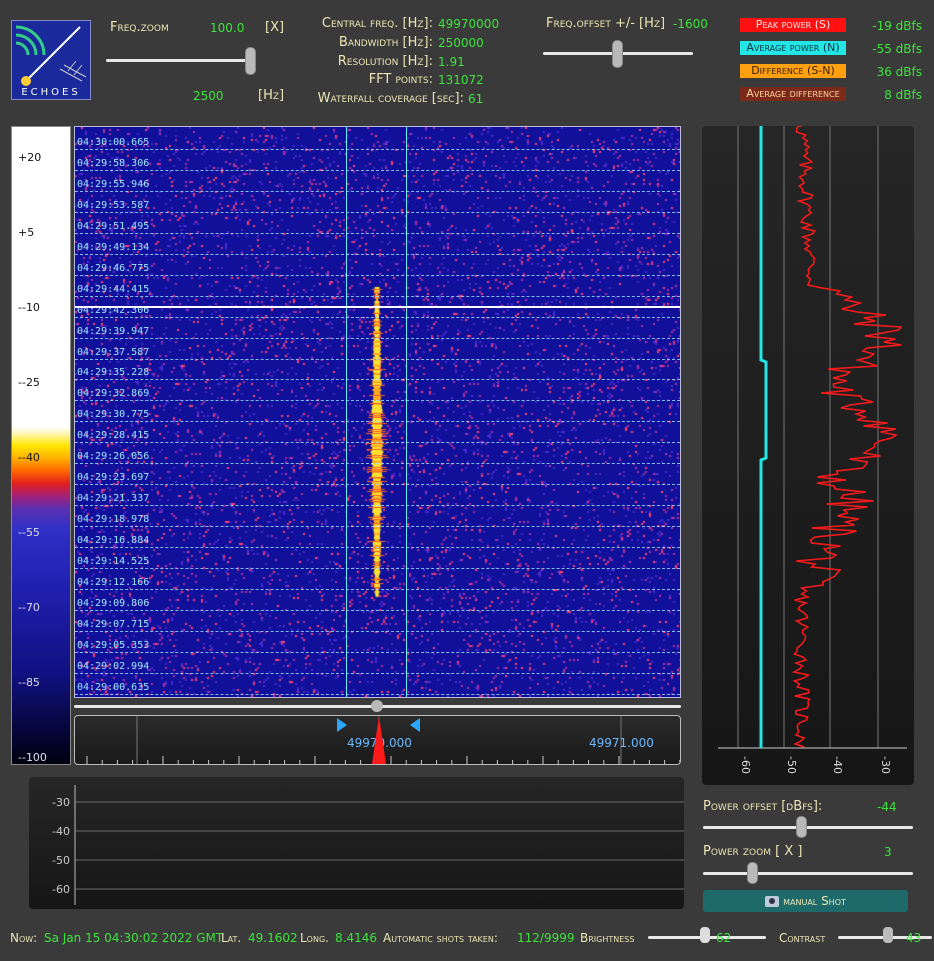 The image size is (934, 961). What do you see at coordinates (113, 436) in the screenshot?
I see `timestamp-label: 04:29:28.415` at bounding box center [113, 436].